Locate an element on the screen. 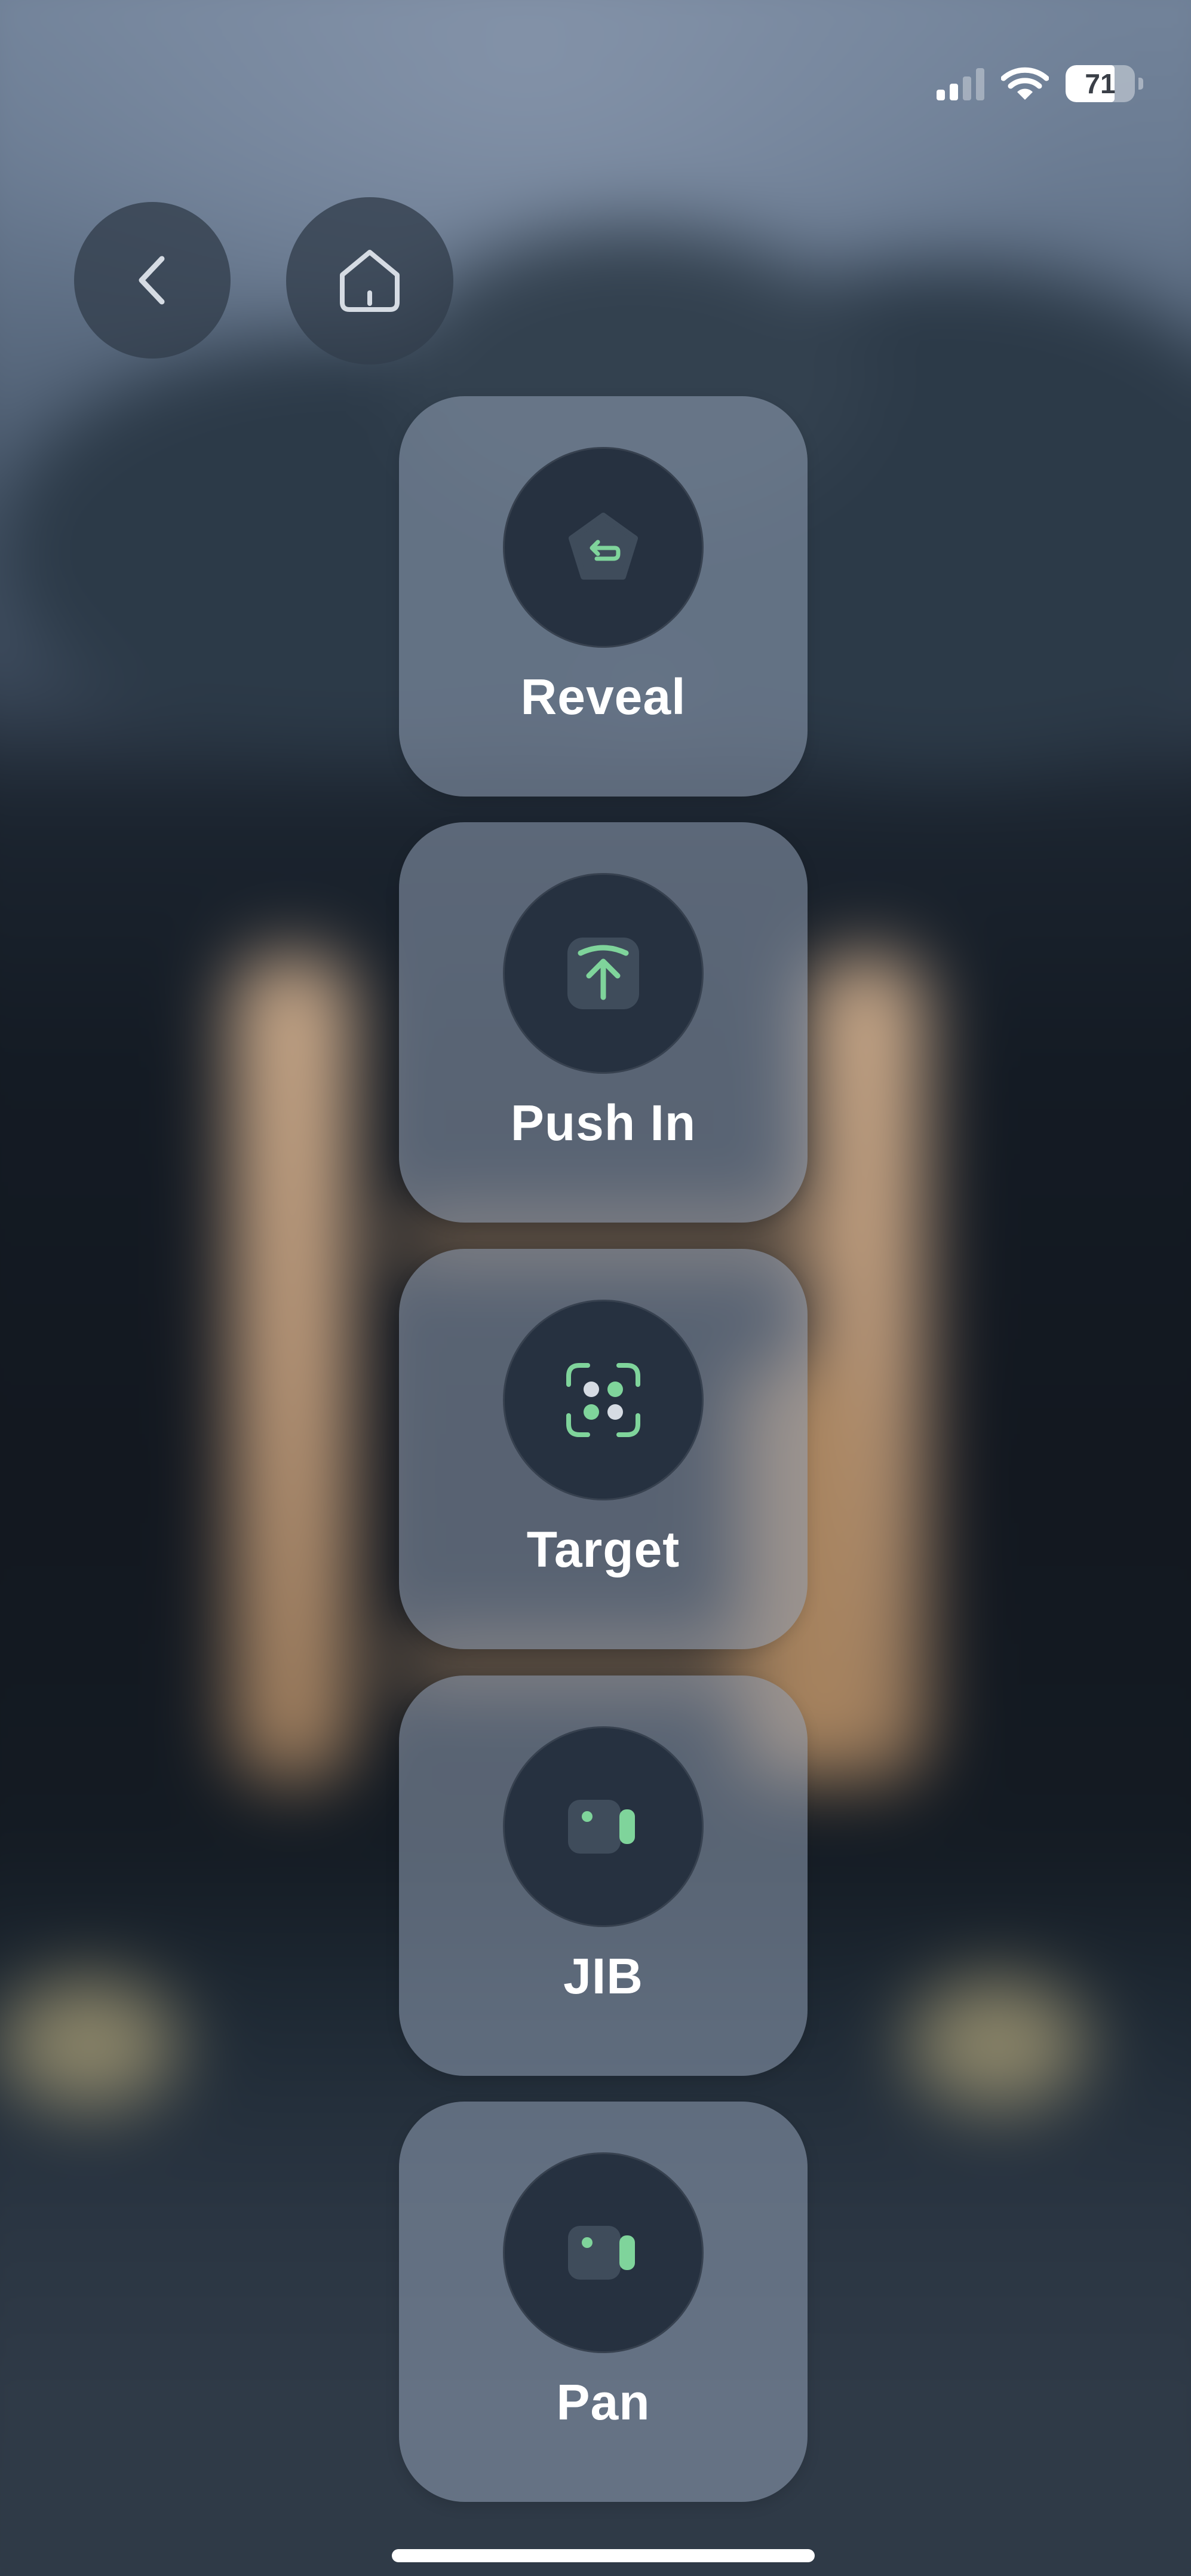 This screenshot has height=2576, width=1191. pan-icon is located at coordinates (601, 2253).